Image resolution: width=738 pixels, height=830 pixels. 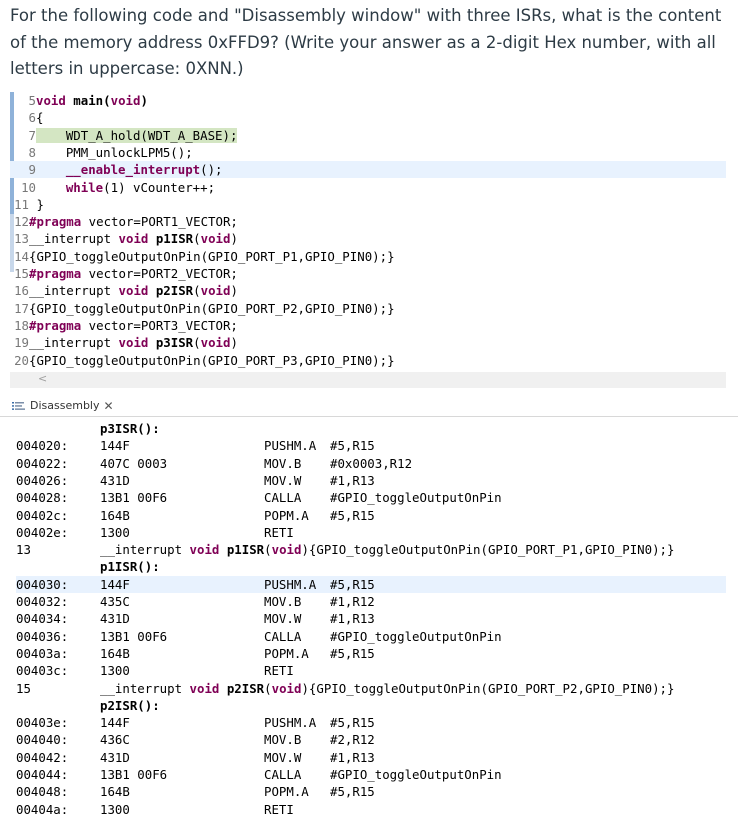 What do you see at coordinates (371, 445) in the screenshot?
I see `instruction-row: 004020: 144F PUSHM.A #5,R15` at bounding box center [371, 445].